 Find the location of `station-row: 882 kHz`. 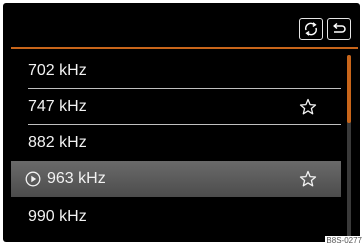

station-row: 882 kHz is located at coordinates (176, 143).